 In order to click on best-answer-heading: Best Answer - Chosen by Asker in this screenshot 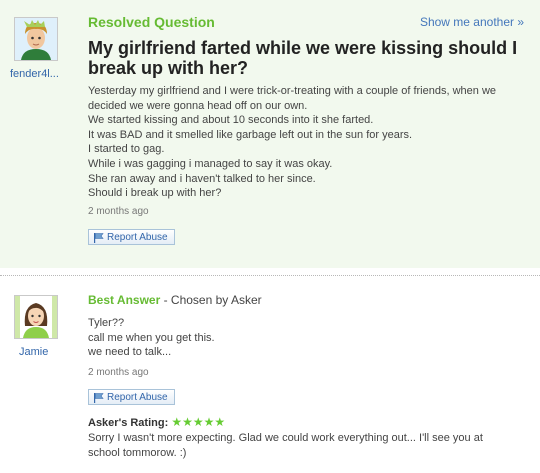, I will do `click(175, 300)`.